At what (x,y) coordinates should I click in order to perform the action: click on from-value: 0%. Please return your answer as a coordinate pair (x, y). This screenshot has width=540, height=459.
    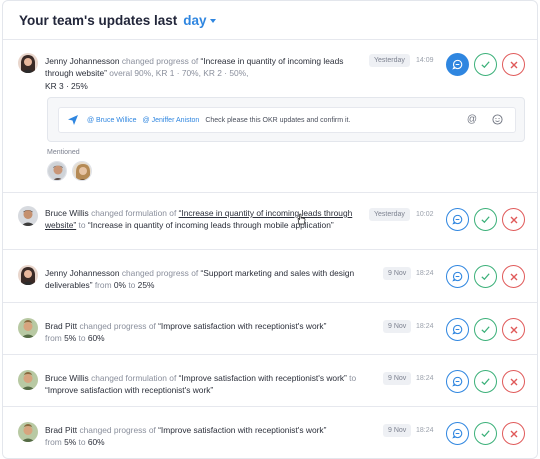
    Looking at the image, I should click on (119, 285).